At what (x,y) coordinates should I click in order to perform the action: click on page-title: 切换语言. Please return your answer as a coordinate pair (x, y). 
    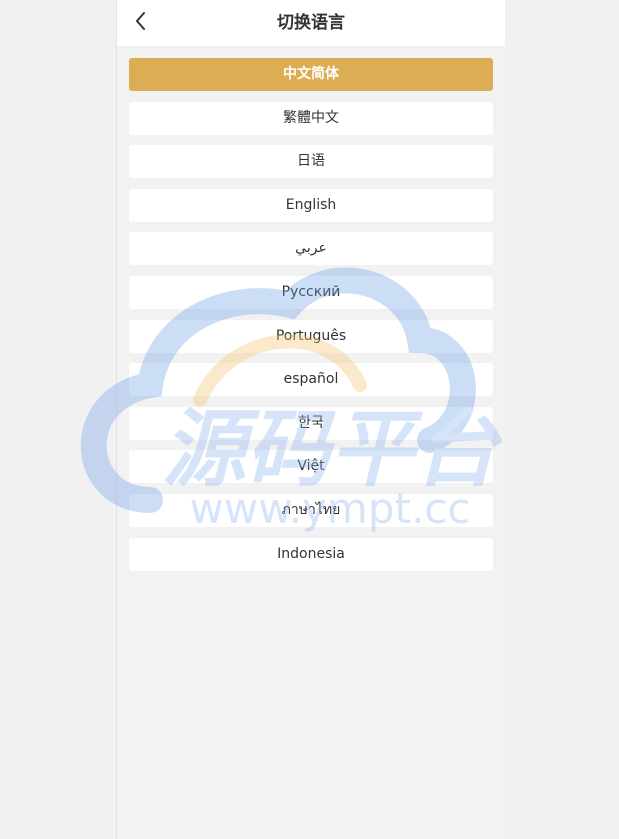
    Looking at the image, I should click on (311, 23).